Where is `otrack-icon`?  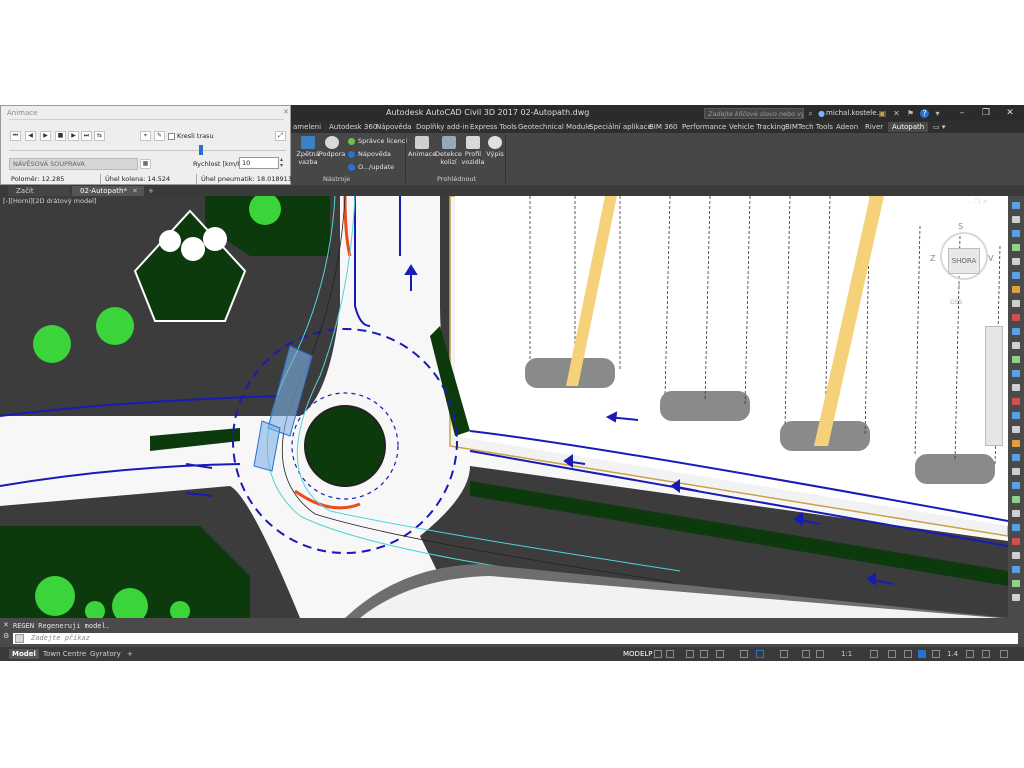
otrack-icon is located at coordinates (744, 654).